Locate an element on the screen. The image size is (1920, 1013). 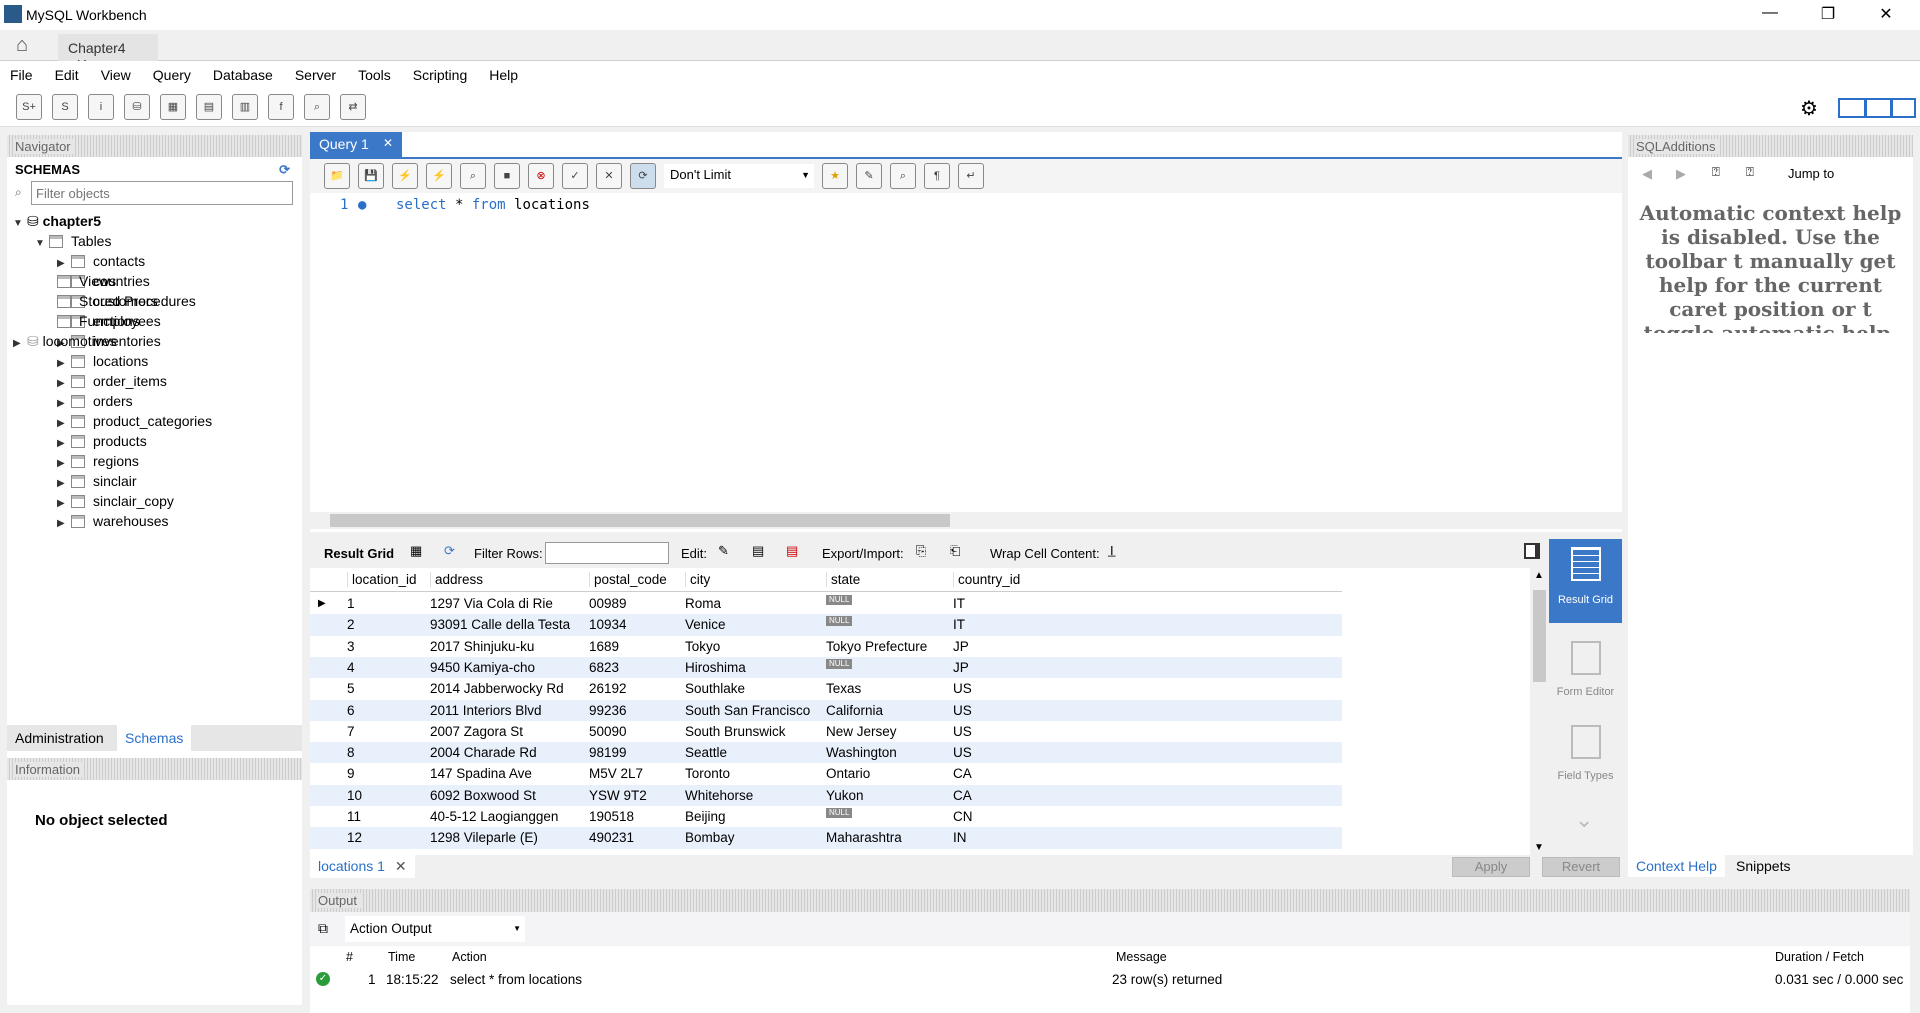
delete-row-icon: ▤ is located at coordinates (792, 551).